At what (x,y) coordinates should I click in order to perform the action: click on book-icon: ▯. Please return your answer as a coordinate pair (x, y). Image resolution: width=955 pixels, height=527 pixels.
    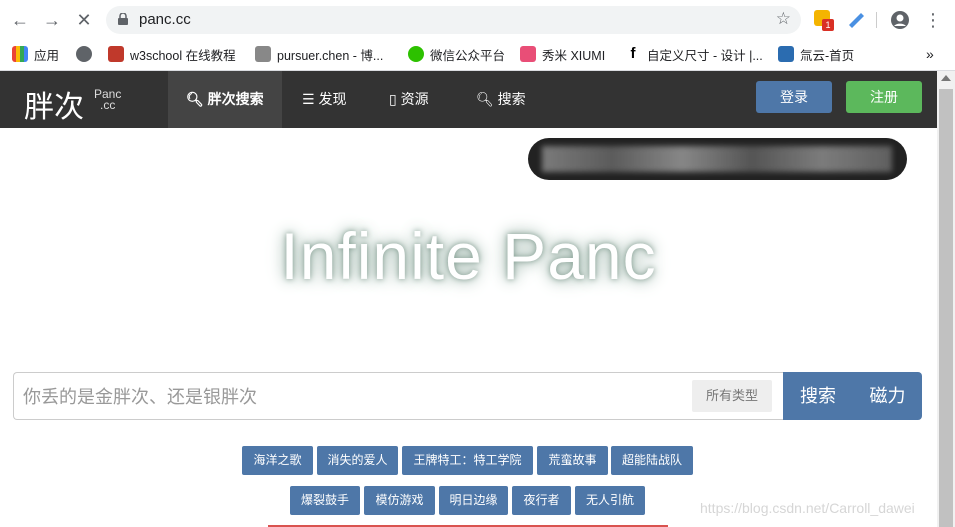
    Looking at the image, I should click on (393, 99).